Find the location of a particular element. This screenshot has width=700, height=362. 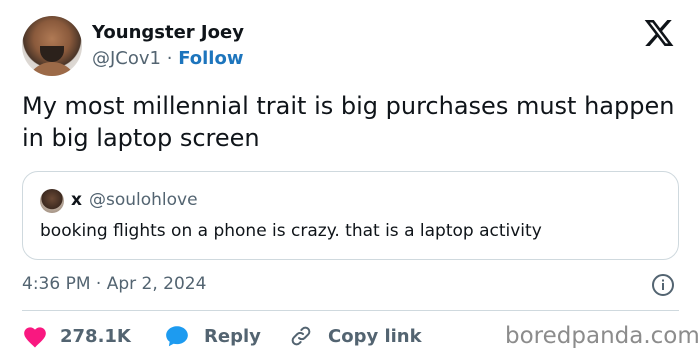

like-button: 278.1K is located at coordinates (76, 336).